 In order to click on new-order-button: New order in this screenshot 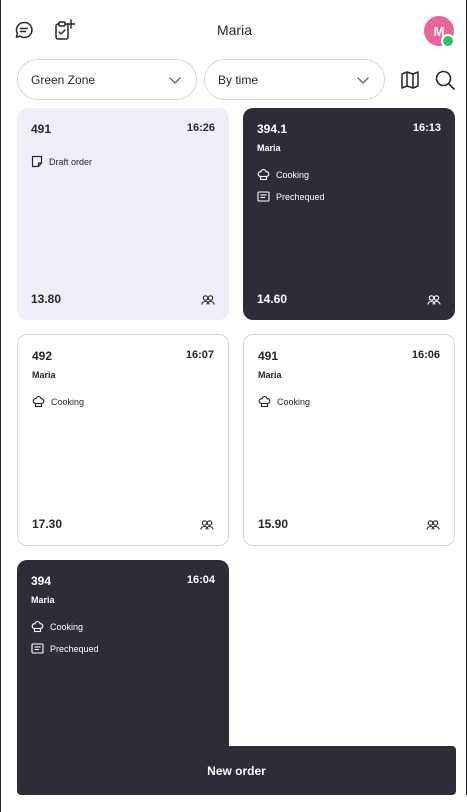, I will do `click(236, 770)`.